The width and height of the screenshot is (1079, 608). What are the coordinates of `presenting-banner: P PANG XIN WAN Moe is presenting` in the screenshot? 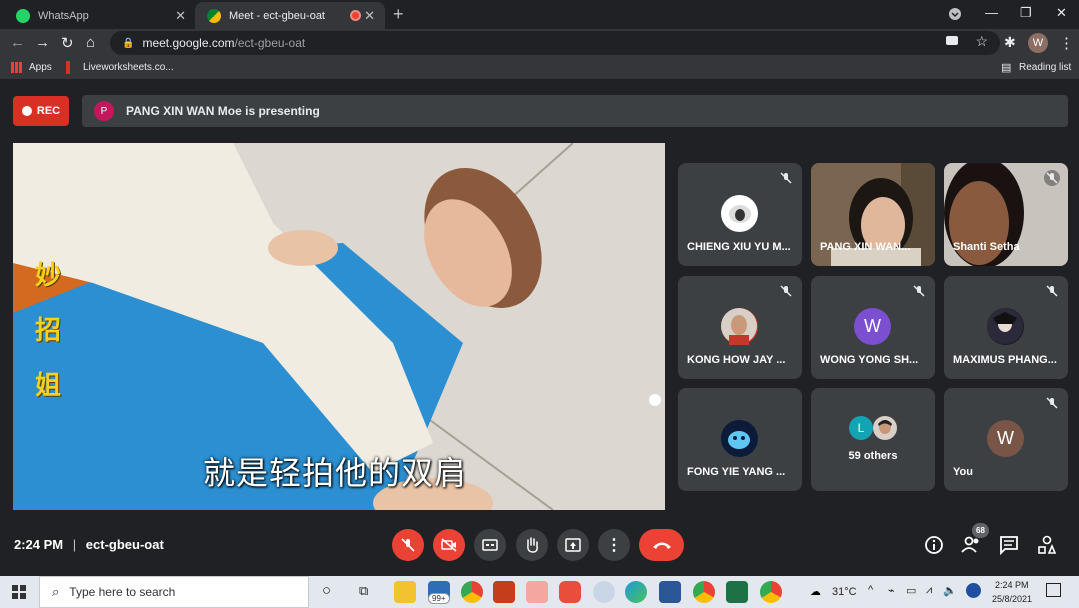 It's located at (575, 111).